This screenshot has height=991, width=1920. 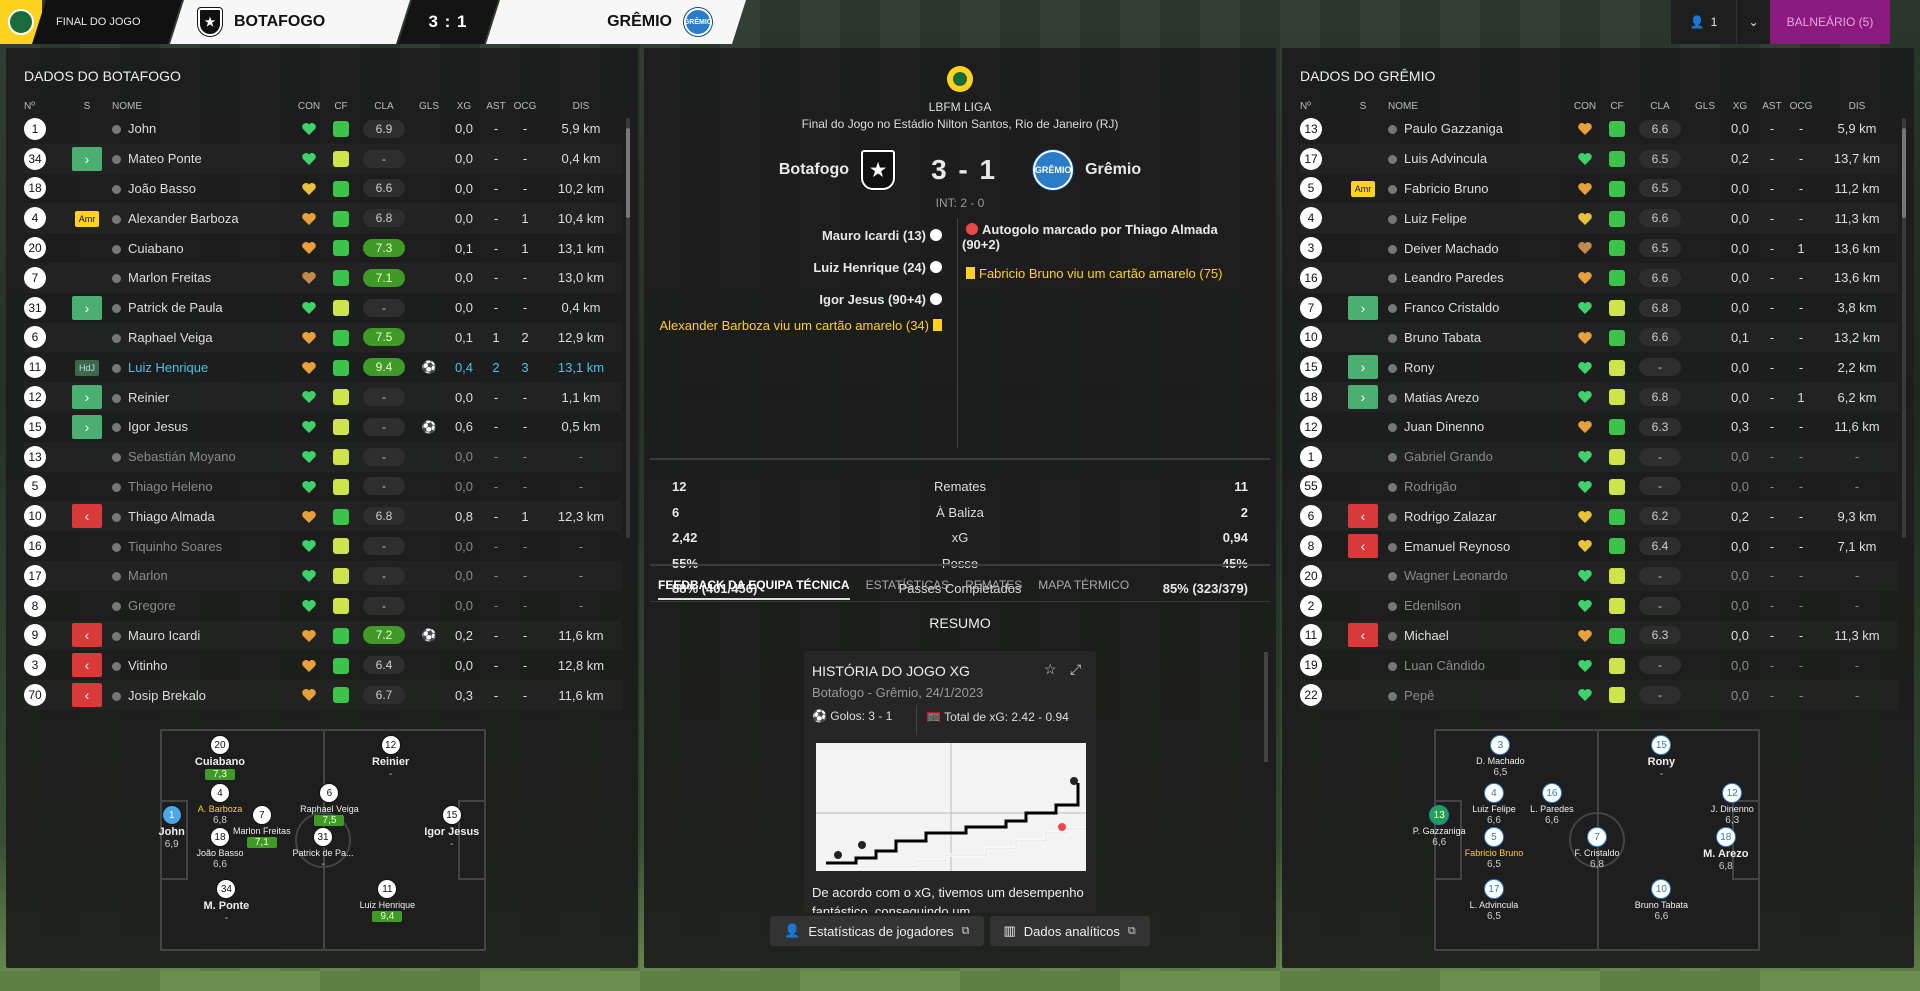 I want to click on col-name: NOME, so click(x=202, y=106).